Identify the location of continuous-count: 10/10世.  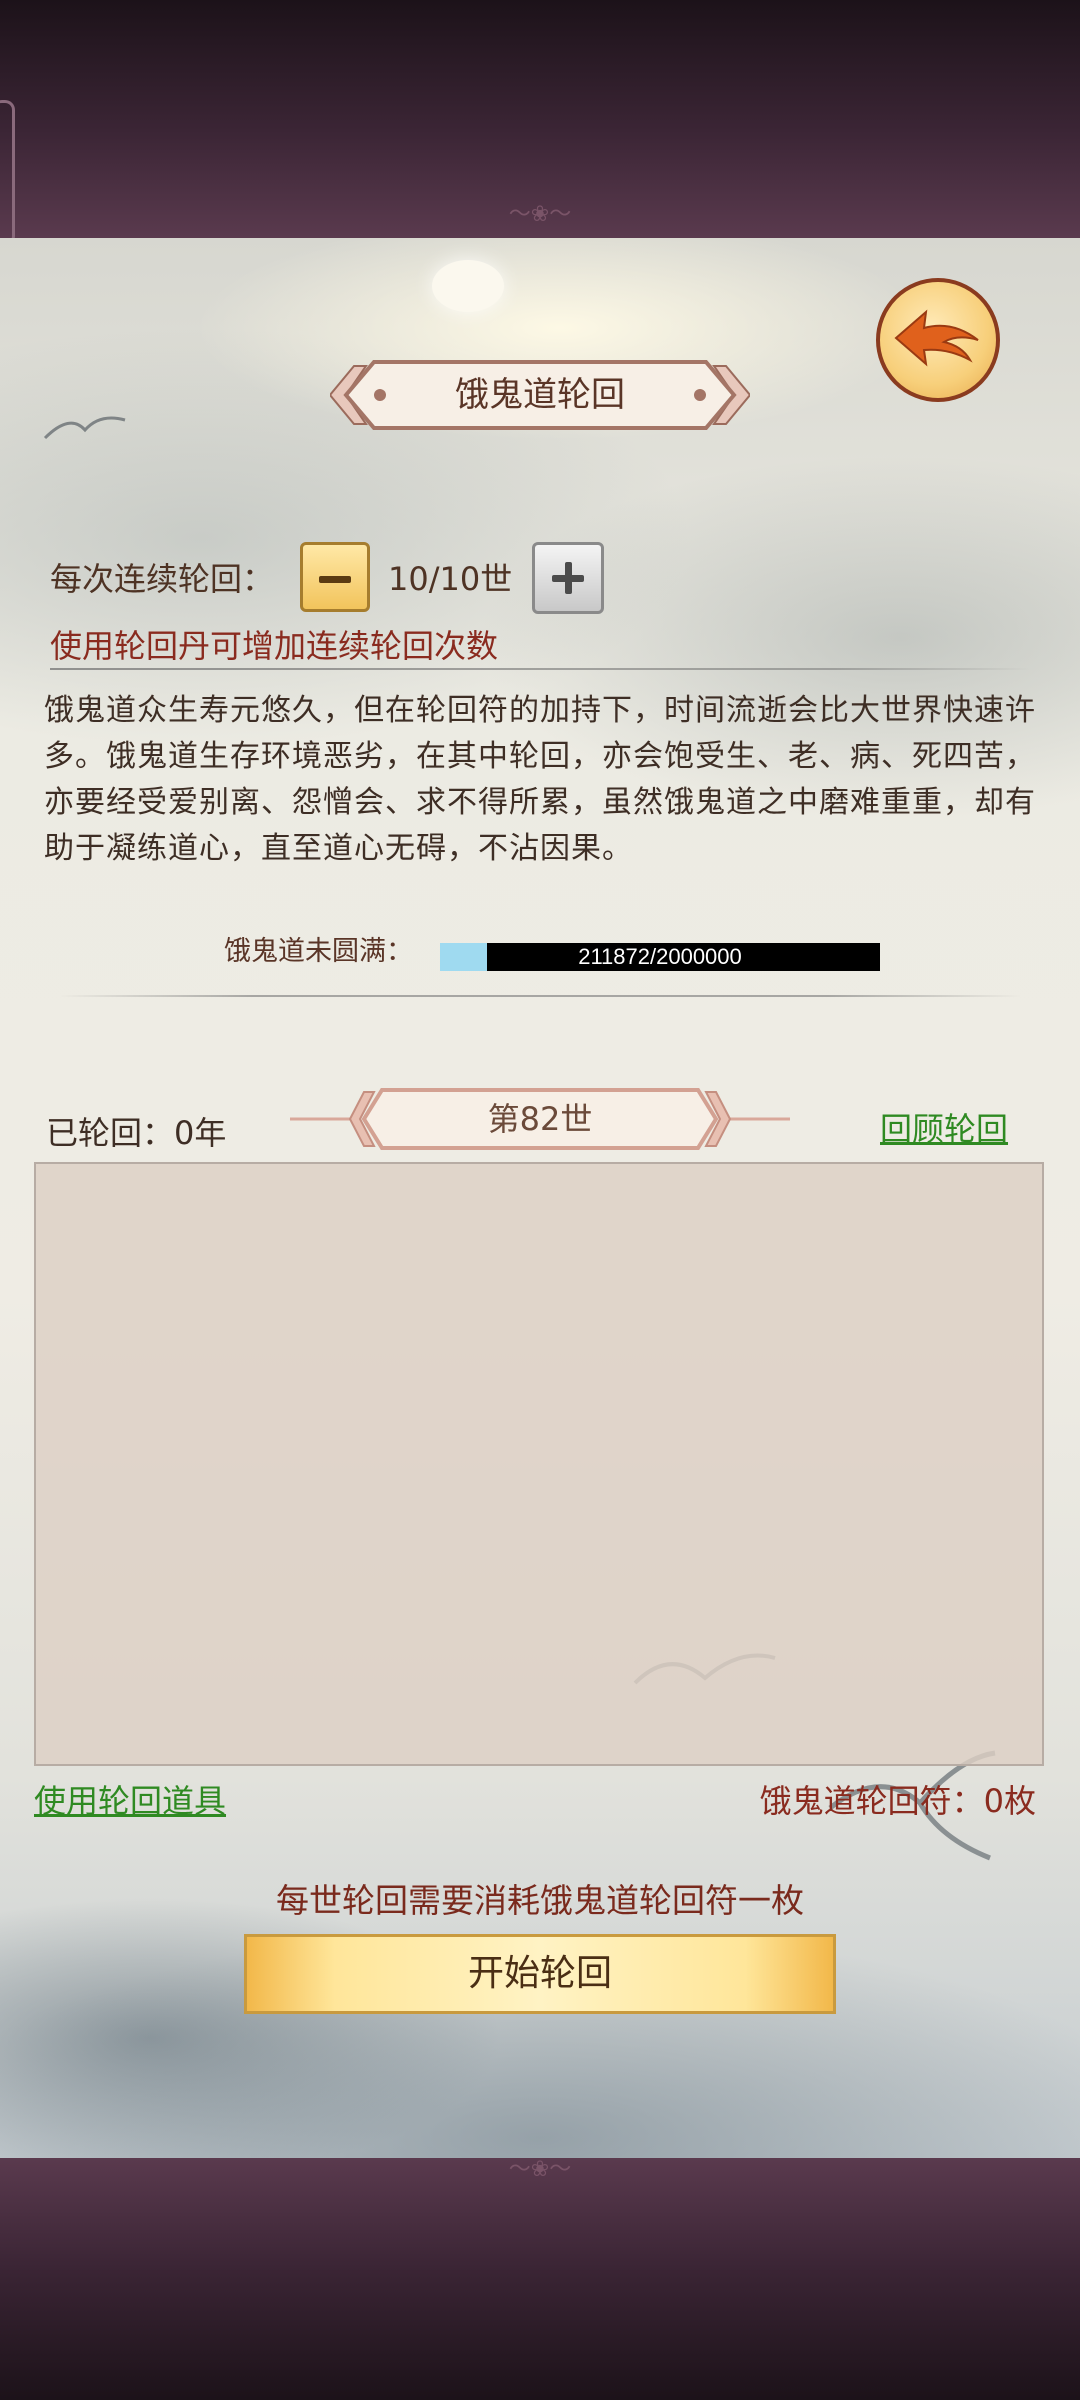
(450, 579).